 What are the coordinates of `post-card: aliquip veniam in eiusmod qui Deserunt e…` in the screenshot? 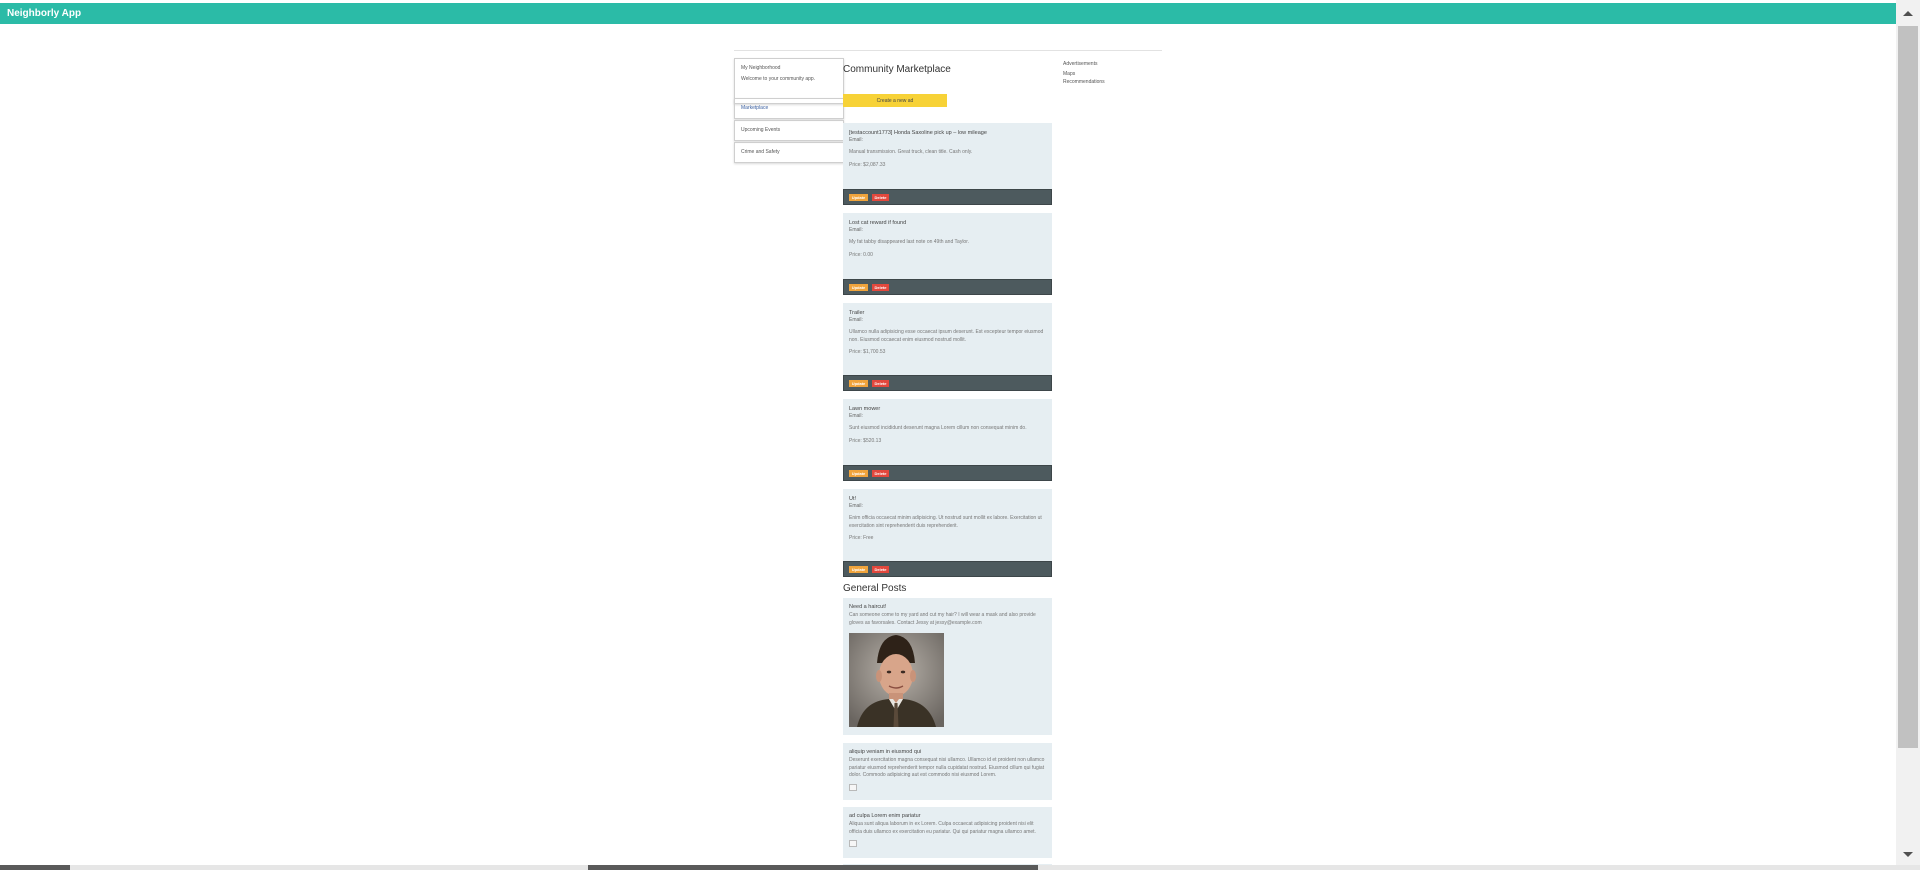 It's located at (947, 771).